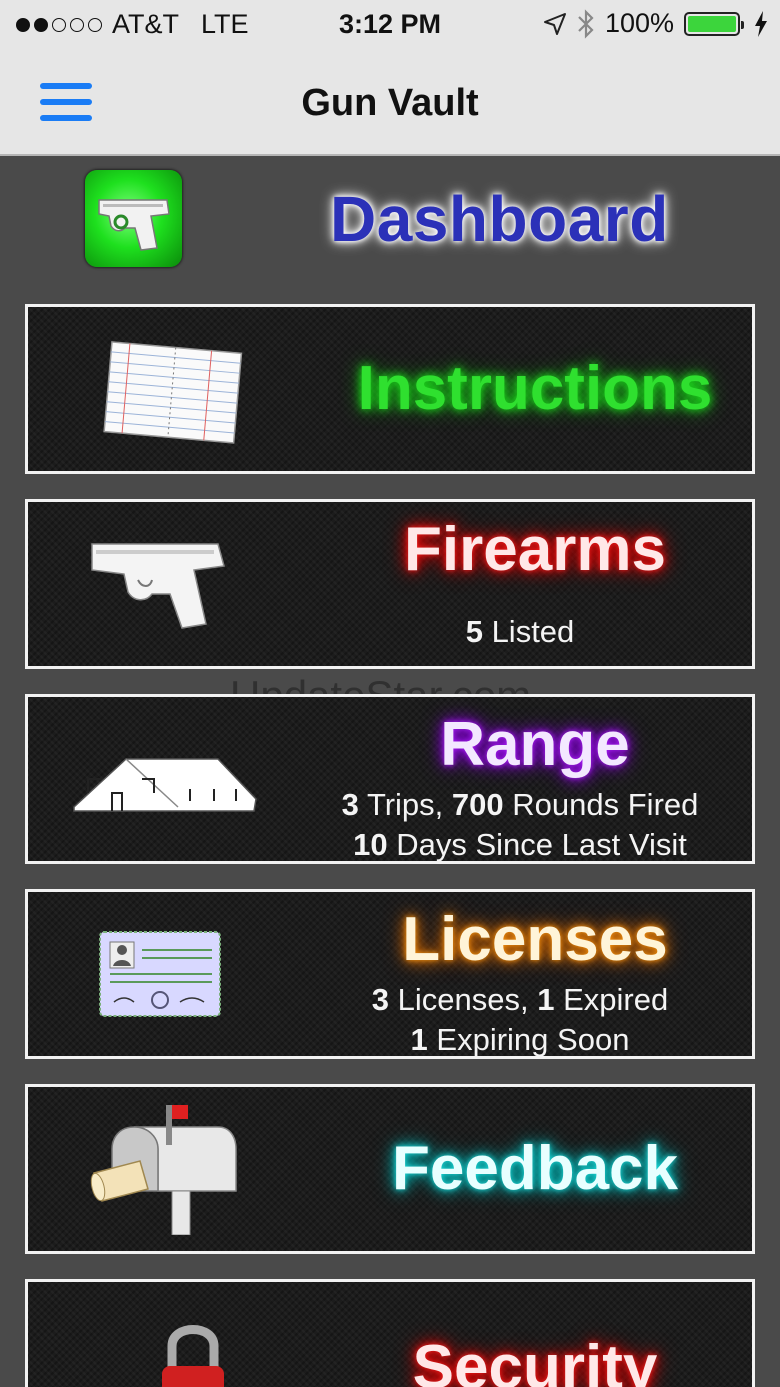 The image size is (780, 1387). I want to click on pistol-icon, so click(168, 585).